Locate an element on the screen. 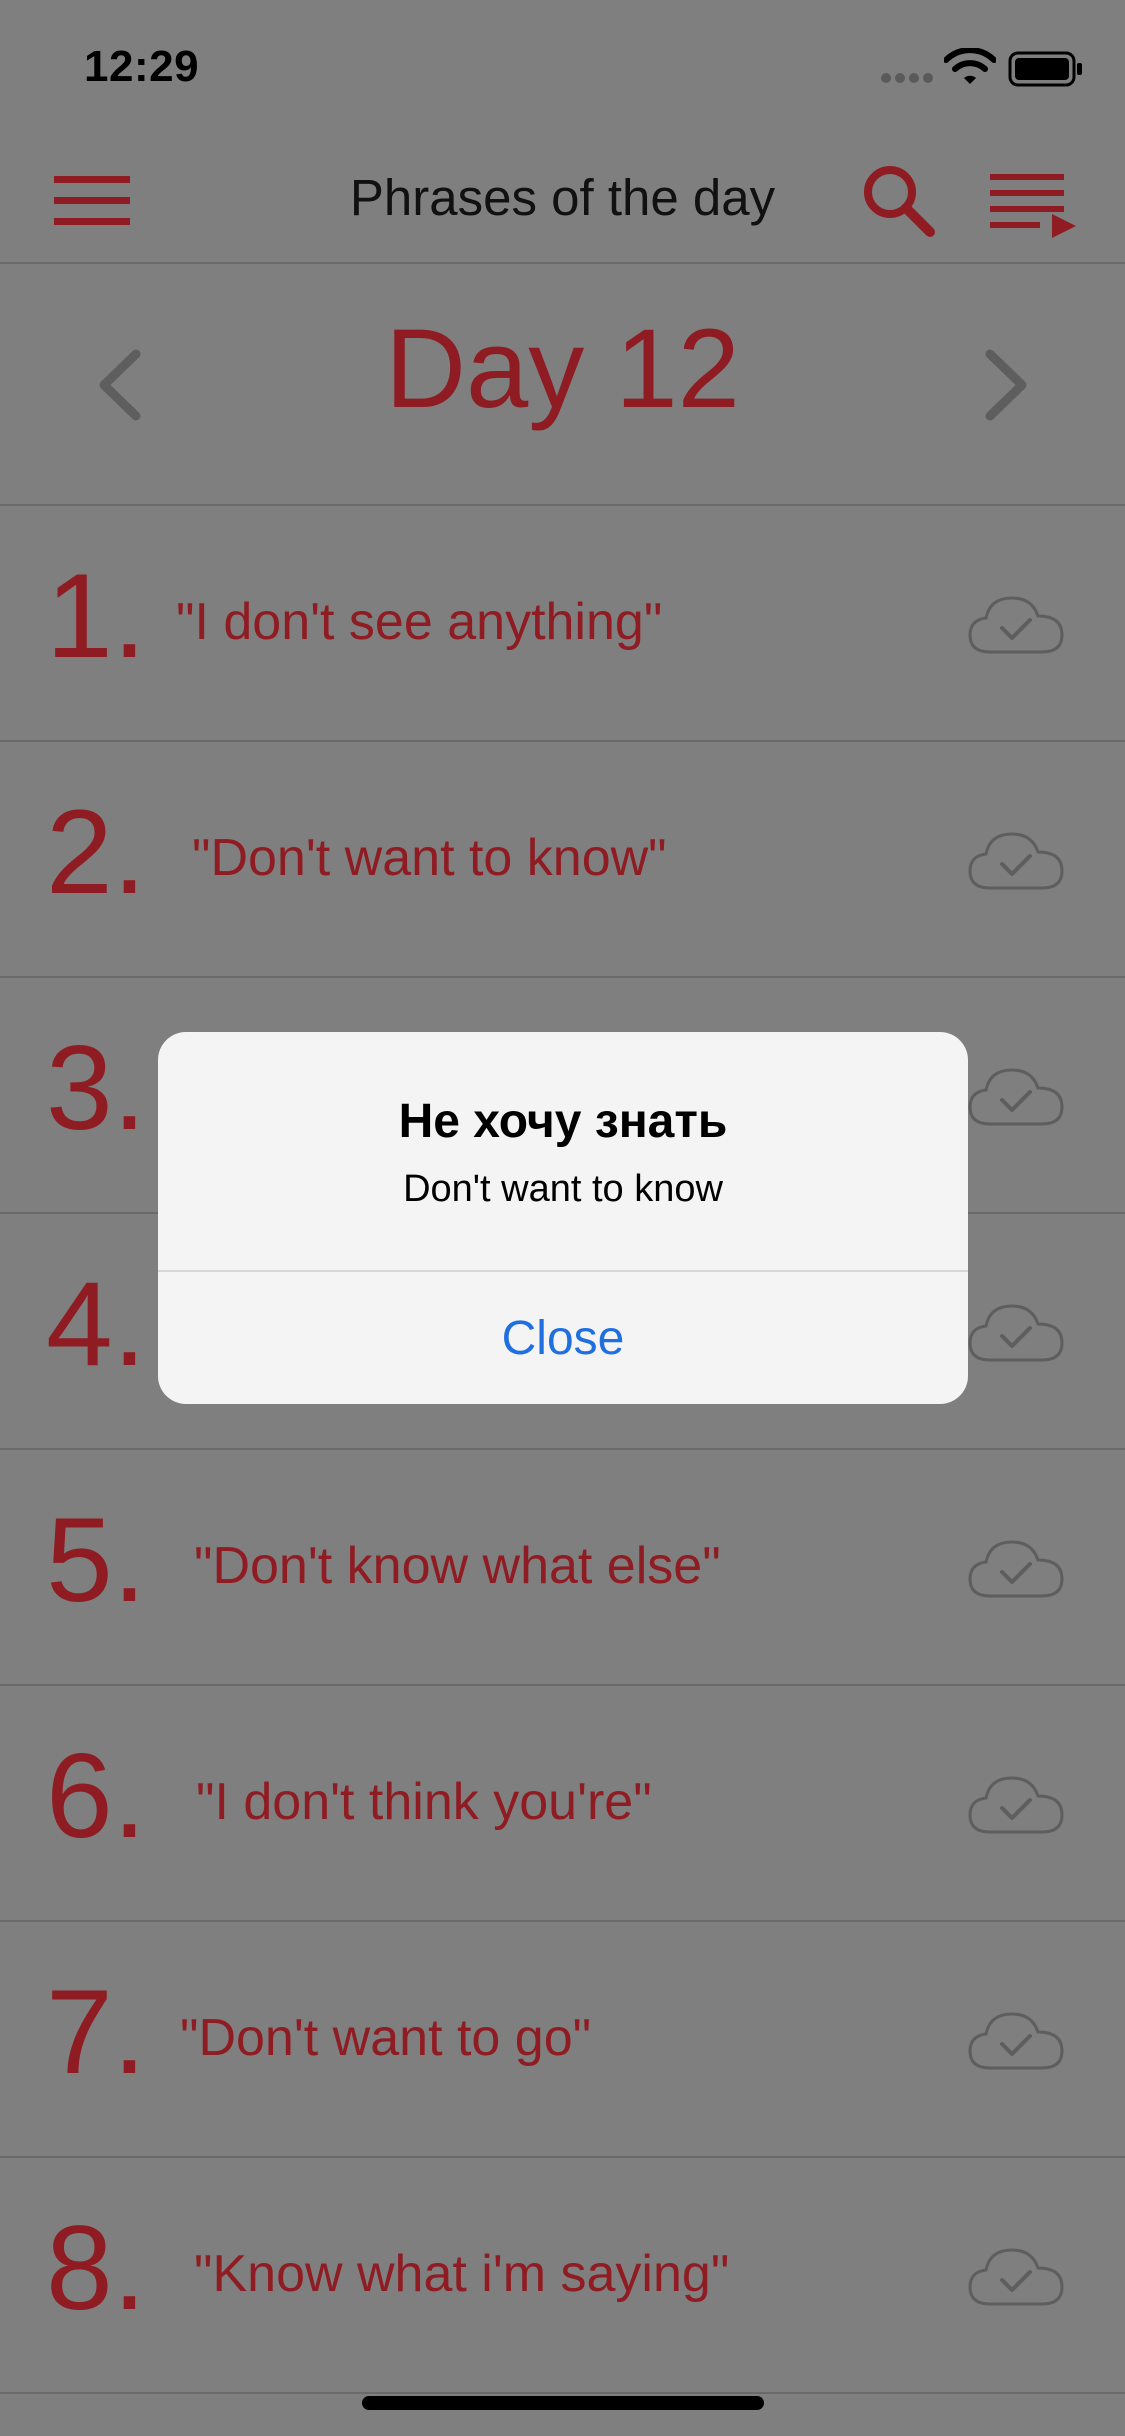 This screenshot has height=2436, width=1125. status-time: 12:29 is located at coordinates (142, 66).